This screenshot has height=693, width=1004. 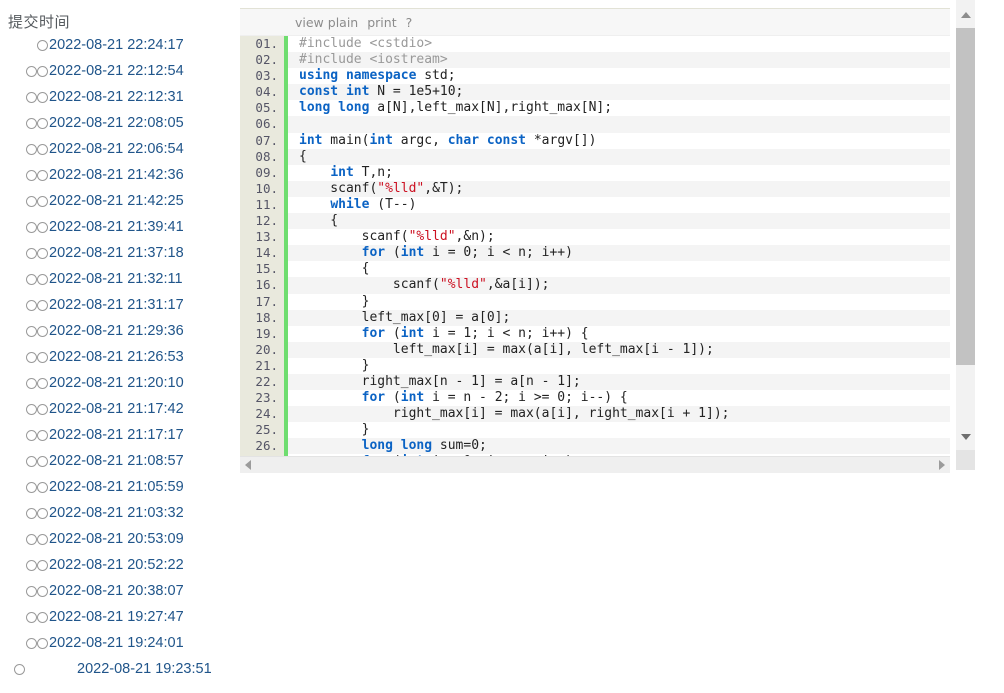 I want to click on submission-row: 2022-08-21 21:03:32, so click(x=116, y=513).